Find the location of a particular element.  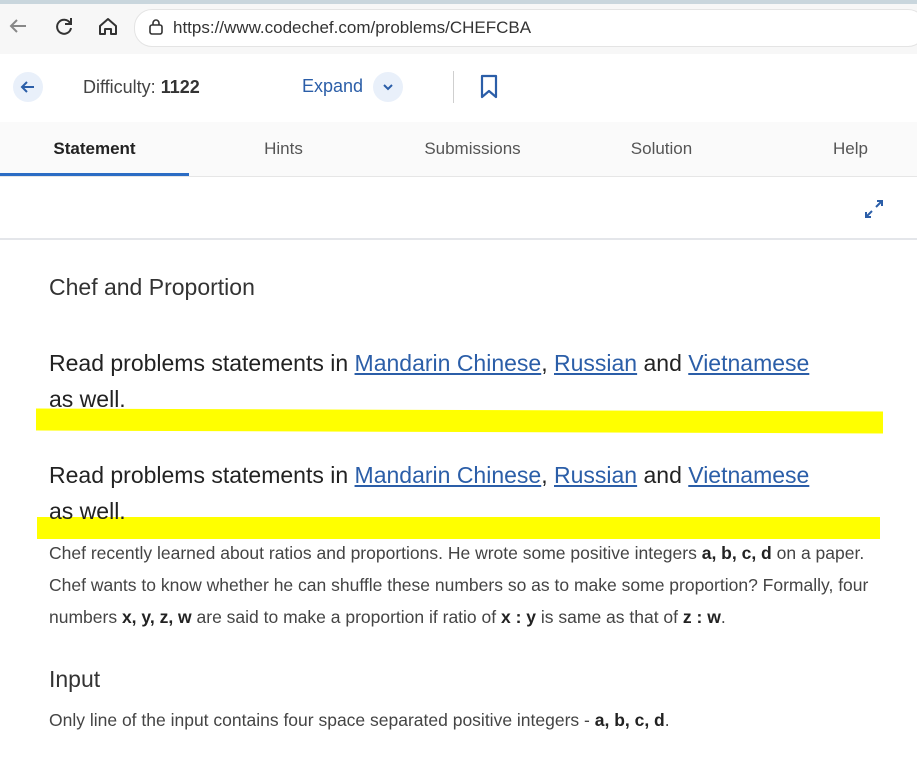

problem-title: Chef and Proportion is located at coordinates (152, 287).